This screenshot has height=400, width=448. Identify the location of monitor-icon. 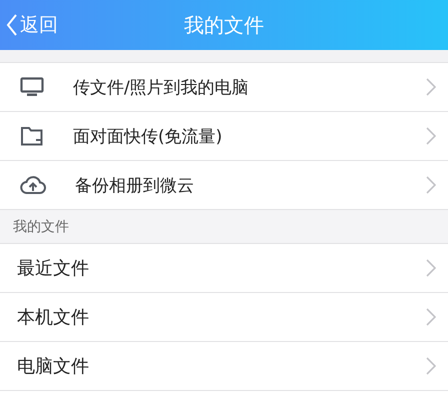
(32, 87).